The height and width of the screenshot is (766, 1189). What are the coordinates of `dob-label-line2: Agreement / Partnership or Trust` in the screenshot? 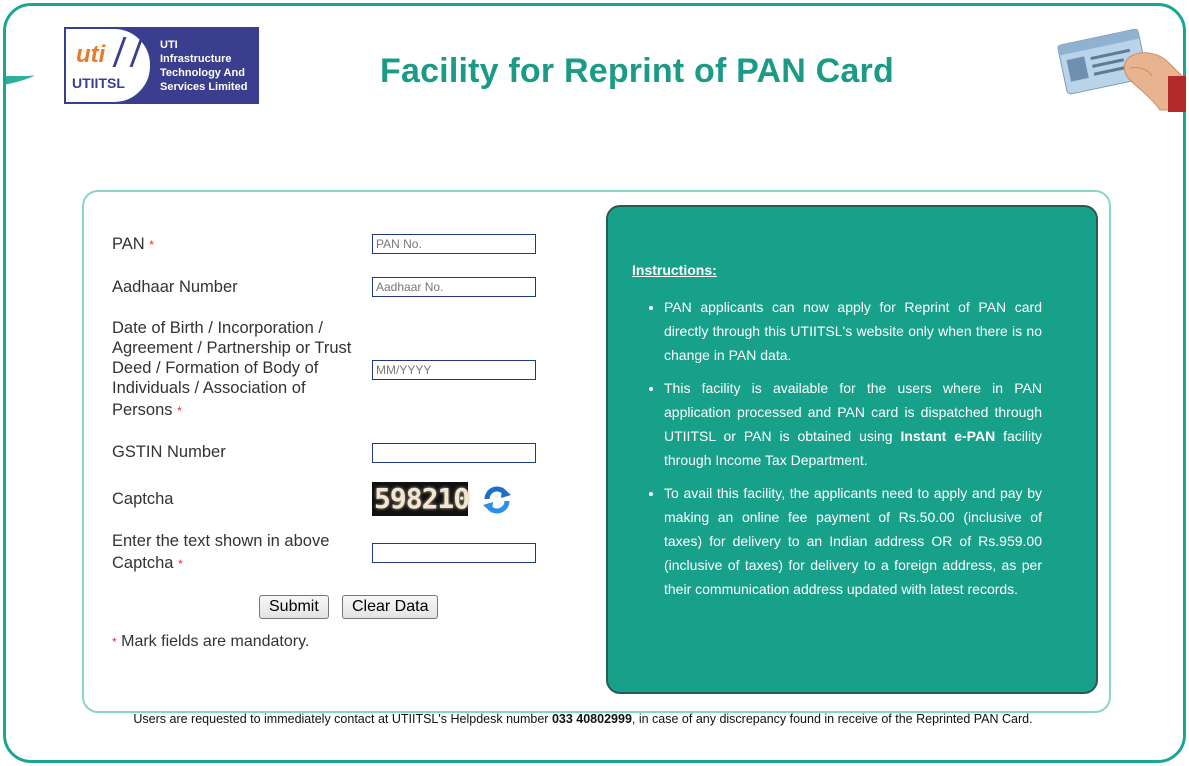 It's located at (232, 348).